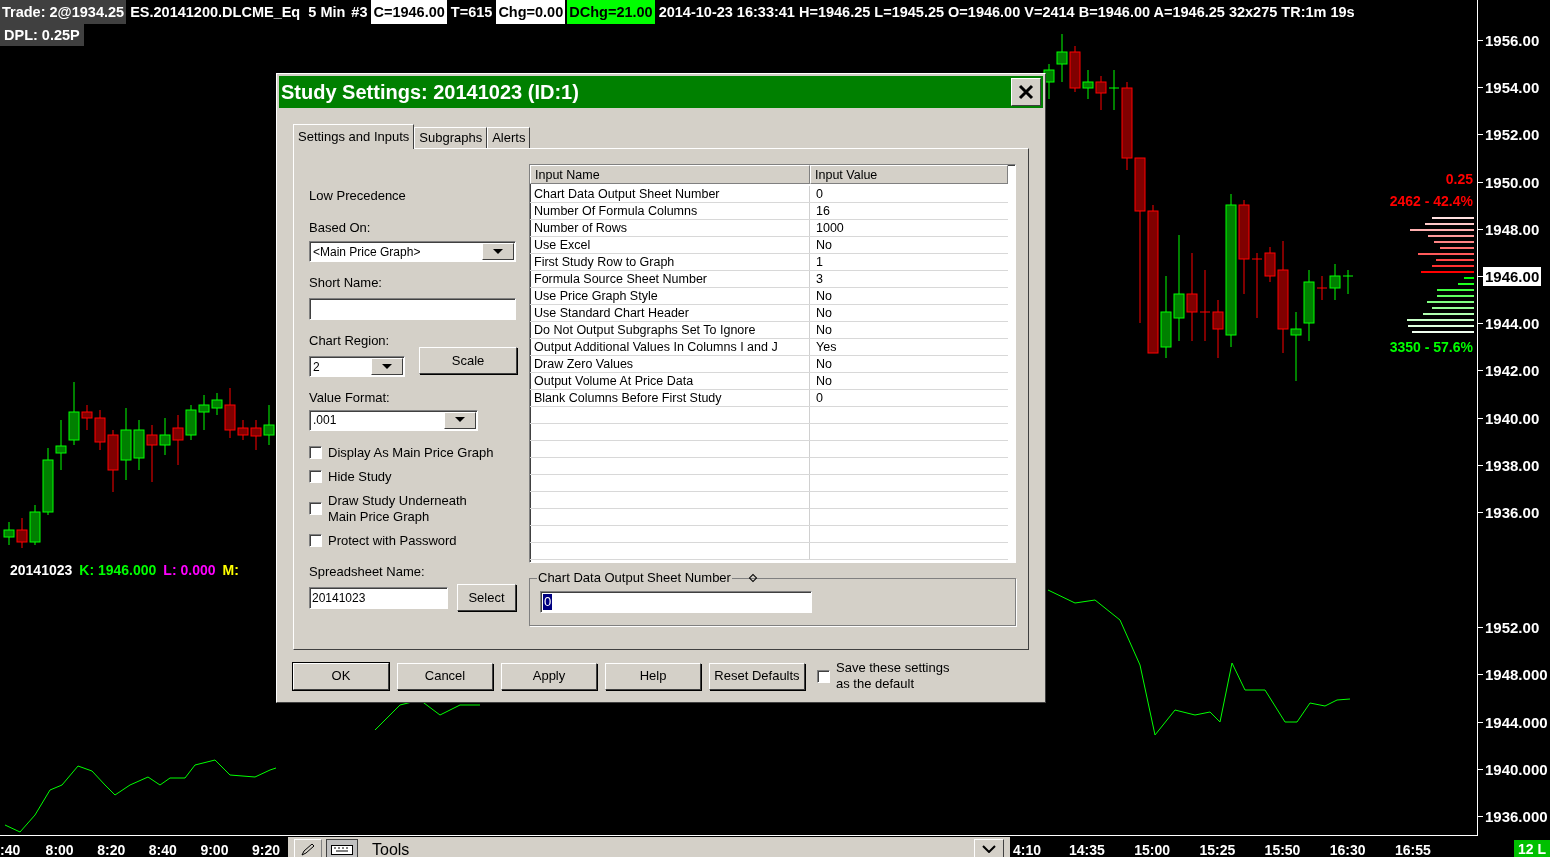 This screenshot has height=857, width=1550. I want to click on scale-button: Scale, so click(468, 360).